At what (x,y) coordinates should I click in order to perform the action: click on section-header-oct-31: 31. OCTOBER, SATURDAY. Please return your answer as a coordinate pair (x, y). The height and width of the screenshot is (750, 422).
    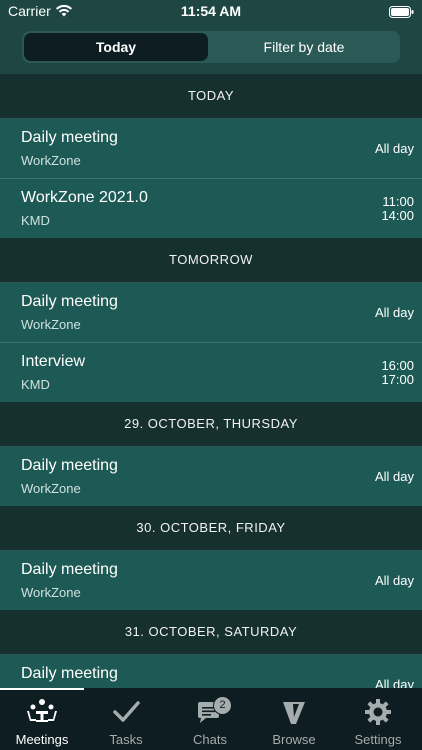
    Looking at the image, I should click on (211, 632).